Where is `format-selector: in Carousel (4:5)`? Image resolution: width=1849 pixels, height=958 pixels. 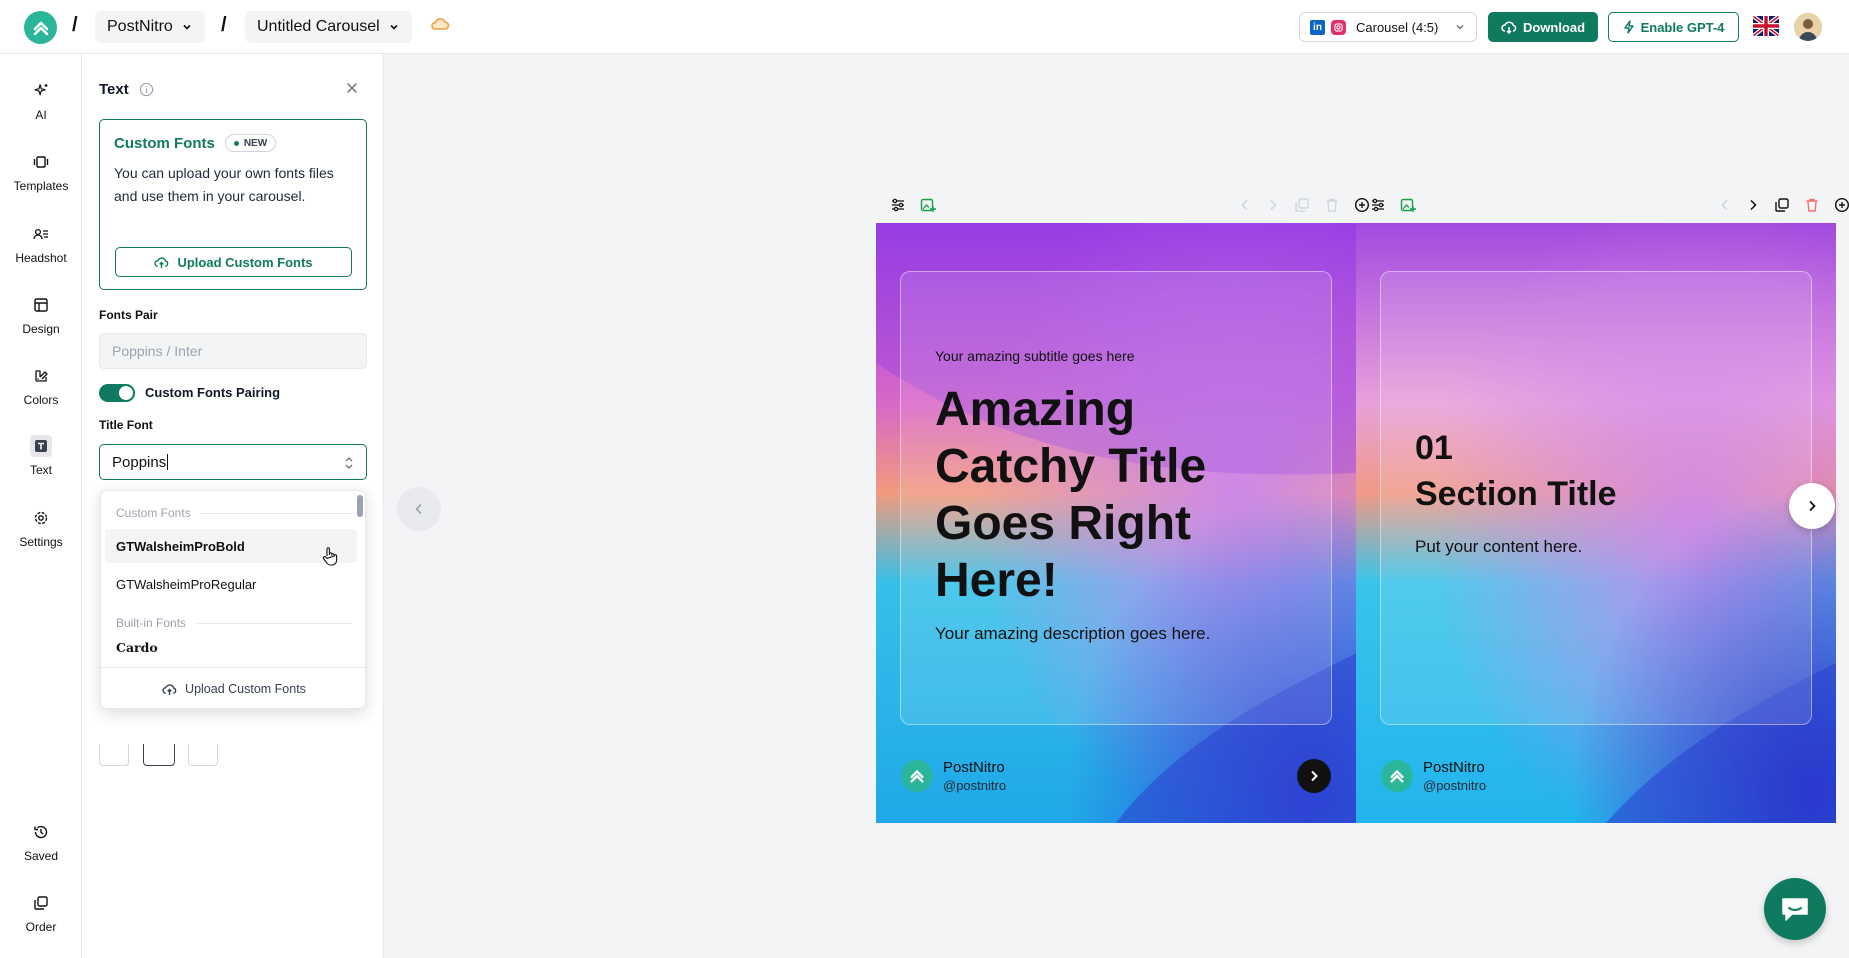
format-selector: in Carousel (4:5) is located at coordinates (1388, 27).